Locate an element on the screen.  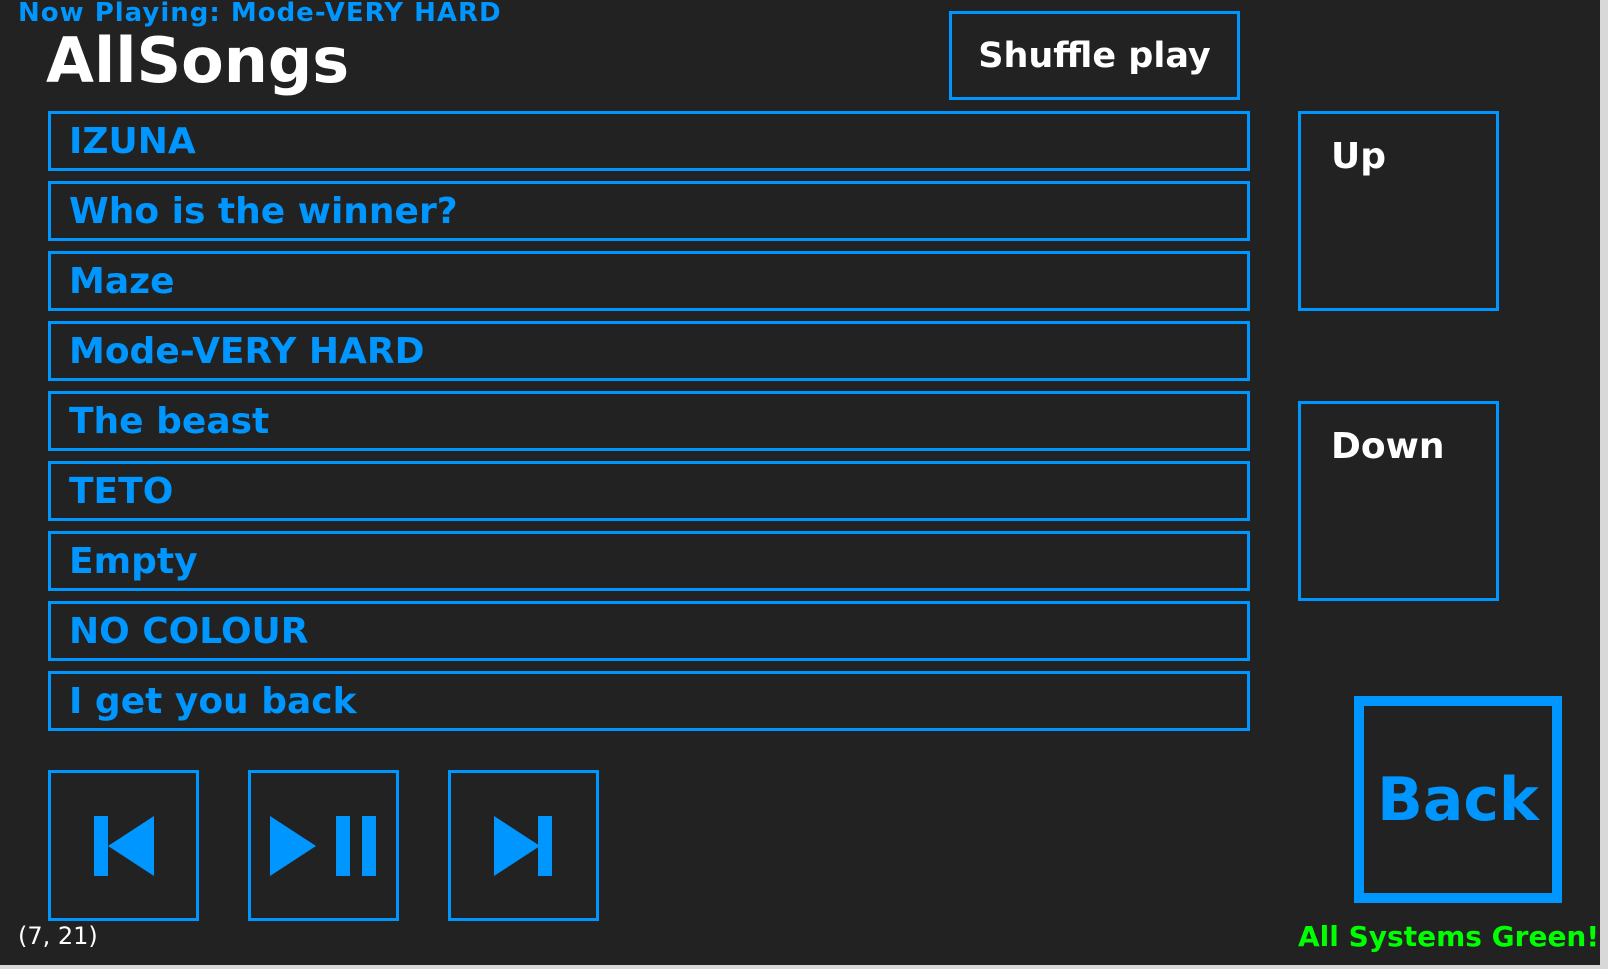
back-button: Back is located at coordinates (1458, 799).